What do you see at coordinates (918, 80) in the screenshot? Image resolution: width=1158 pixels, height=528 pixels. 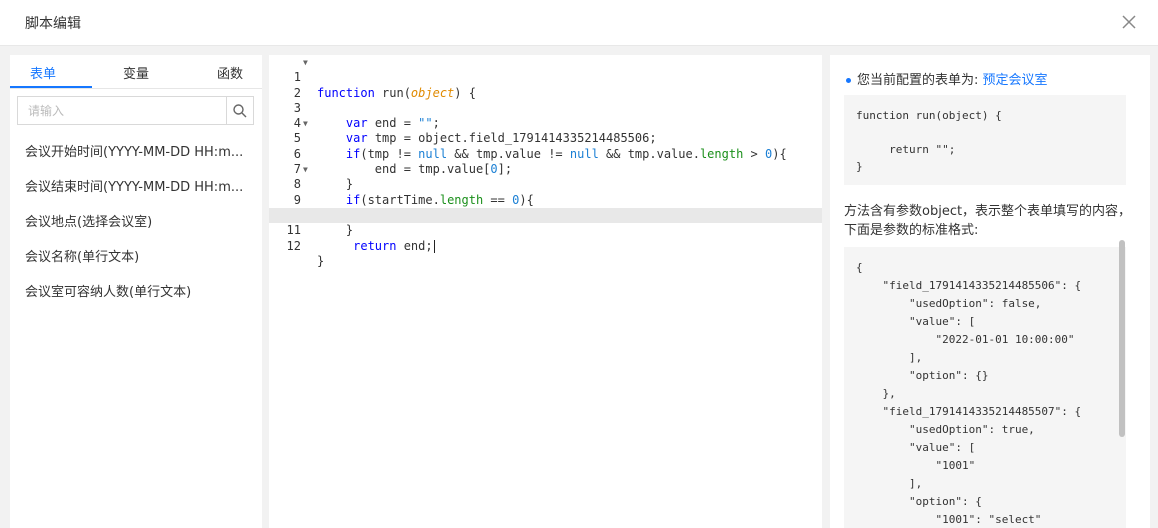 I see `note-label: 您当前配置的表单为:` at bounding box center [918, 80].